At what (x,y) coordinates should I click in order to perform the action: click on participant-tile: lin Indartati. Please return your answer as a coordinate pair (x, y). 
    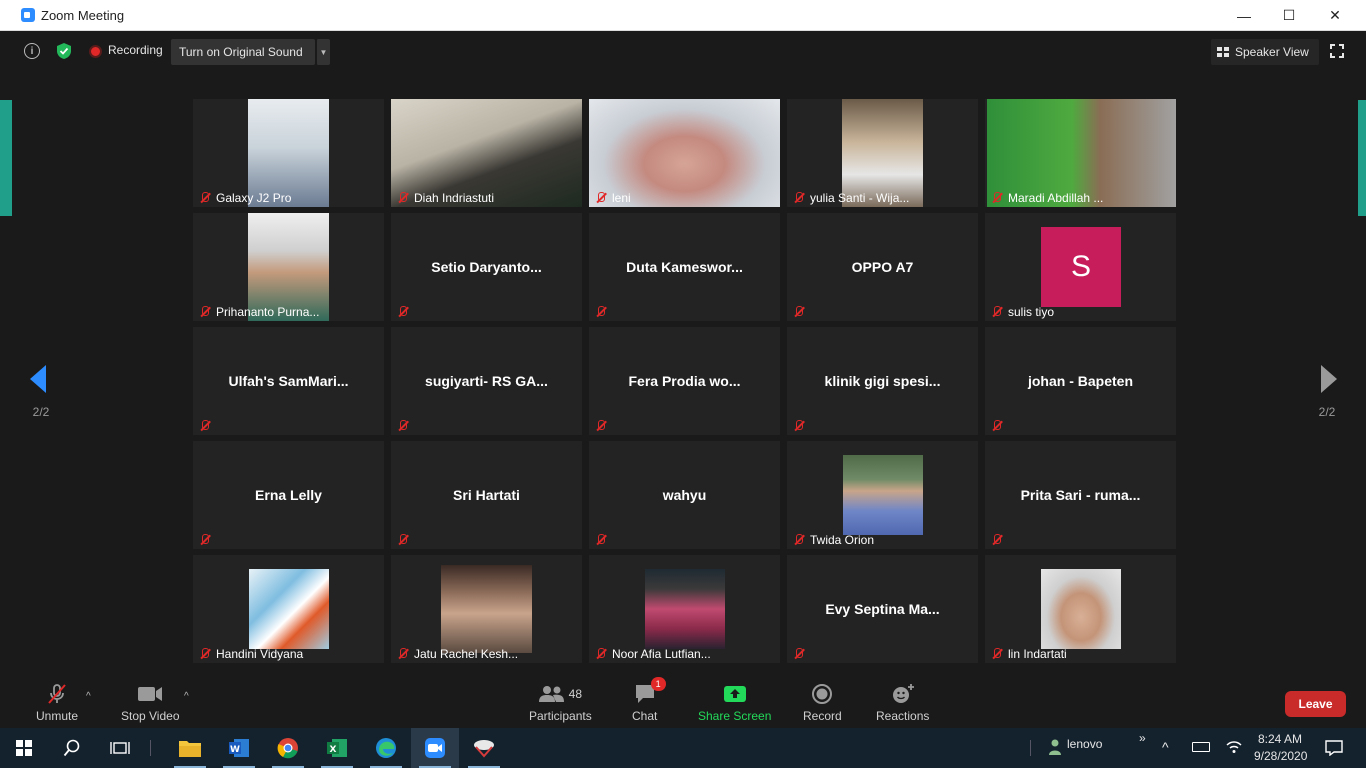
    Looking at the image, I should click on (1080, 609).